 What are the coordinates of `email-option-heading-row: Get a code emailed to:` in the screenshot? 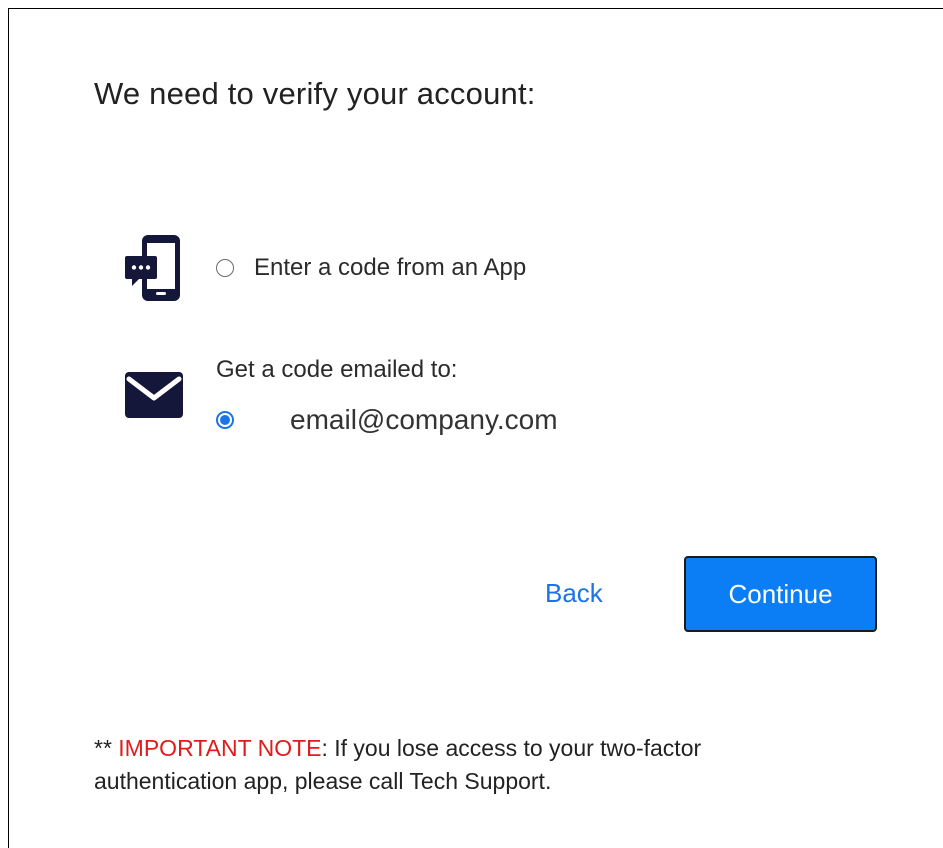 It's located at (336, 370).